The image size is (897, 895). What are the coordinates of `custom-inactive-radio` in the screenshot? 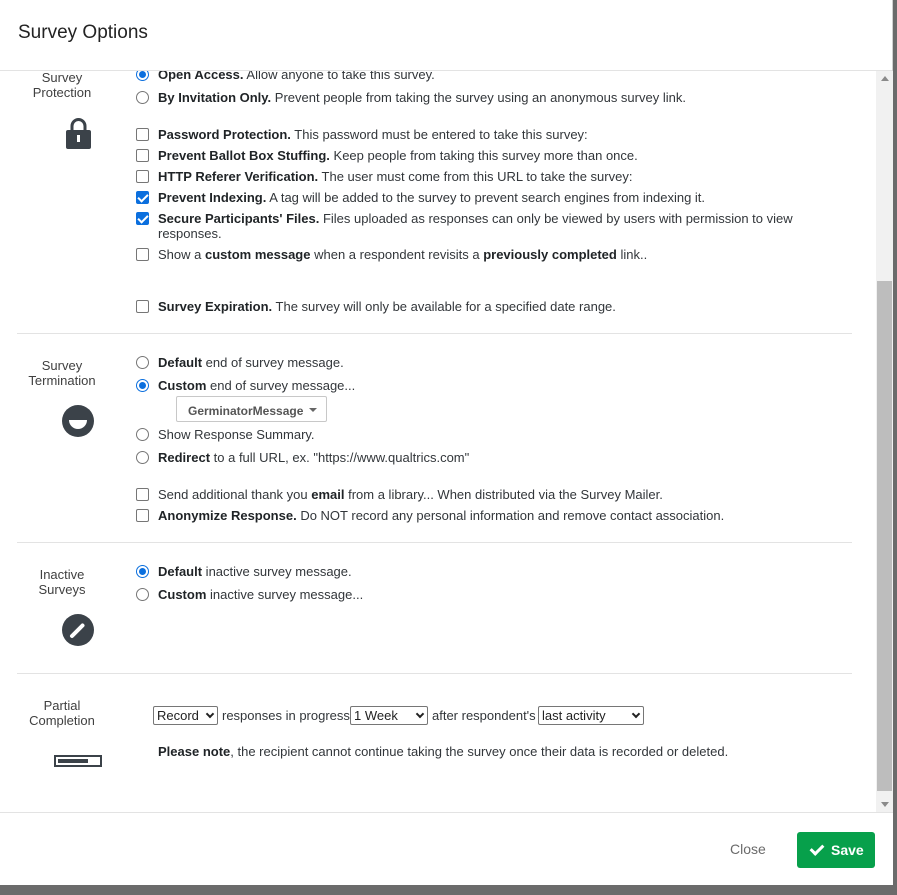 It's located at (142, 594).